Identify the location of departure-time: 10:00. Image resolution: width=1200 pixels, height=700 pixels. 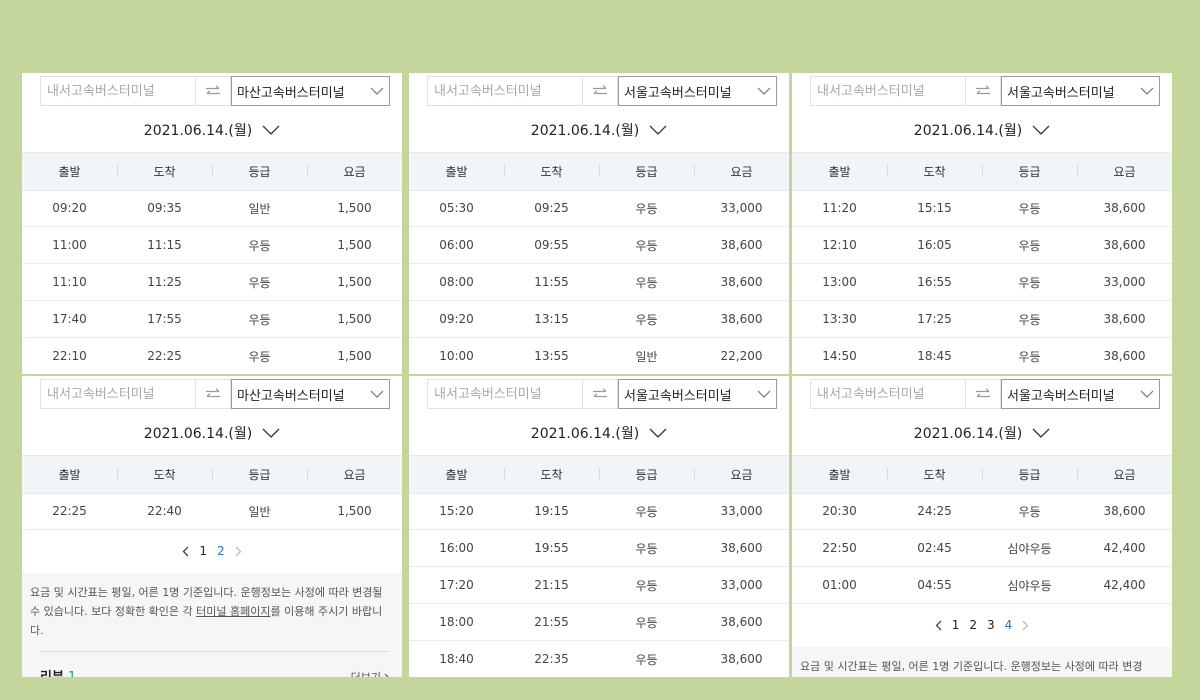
(456, 356).